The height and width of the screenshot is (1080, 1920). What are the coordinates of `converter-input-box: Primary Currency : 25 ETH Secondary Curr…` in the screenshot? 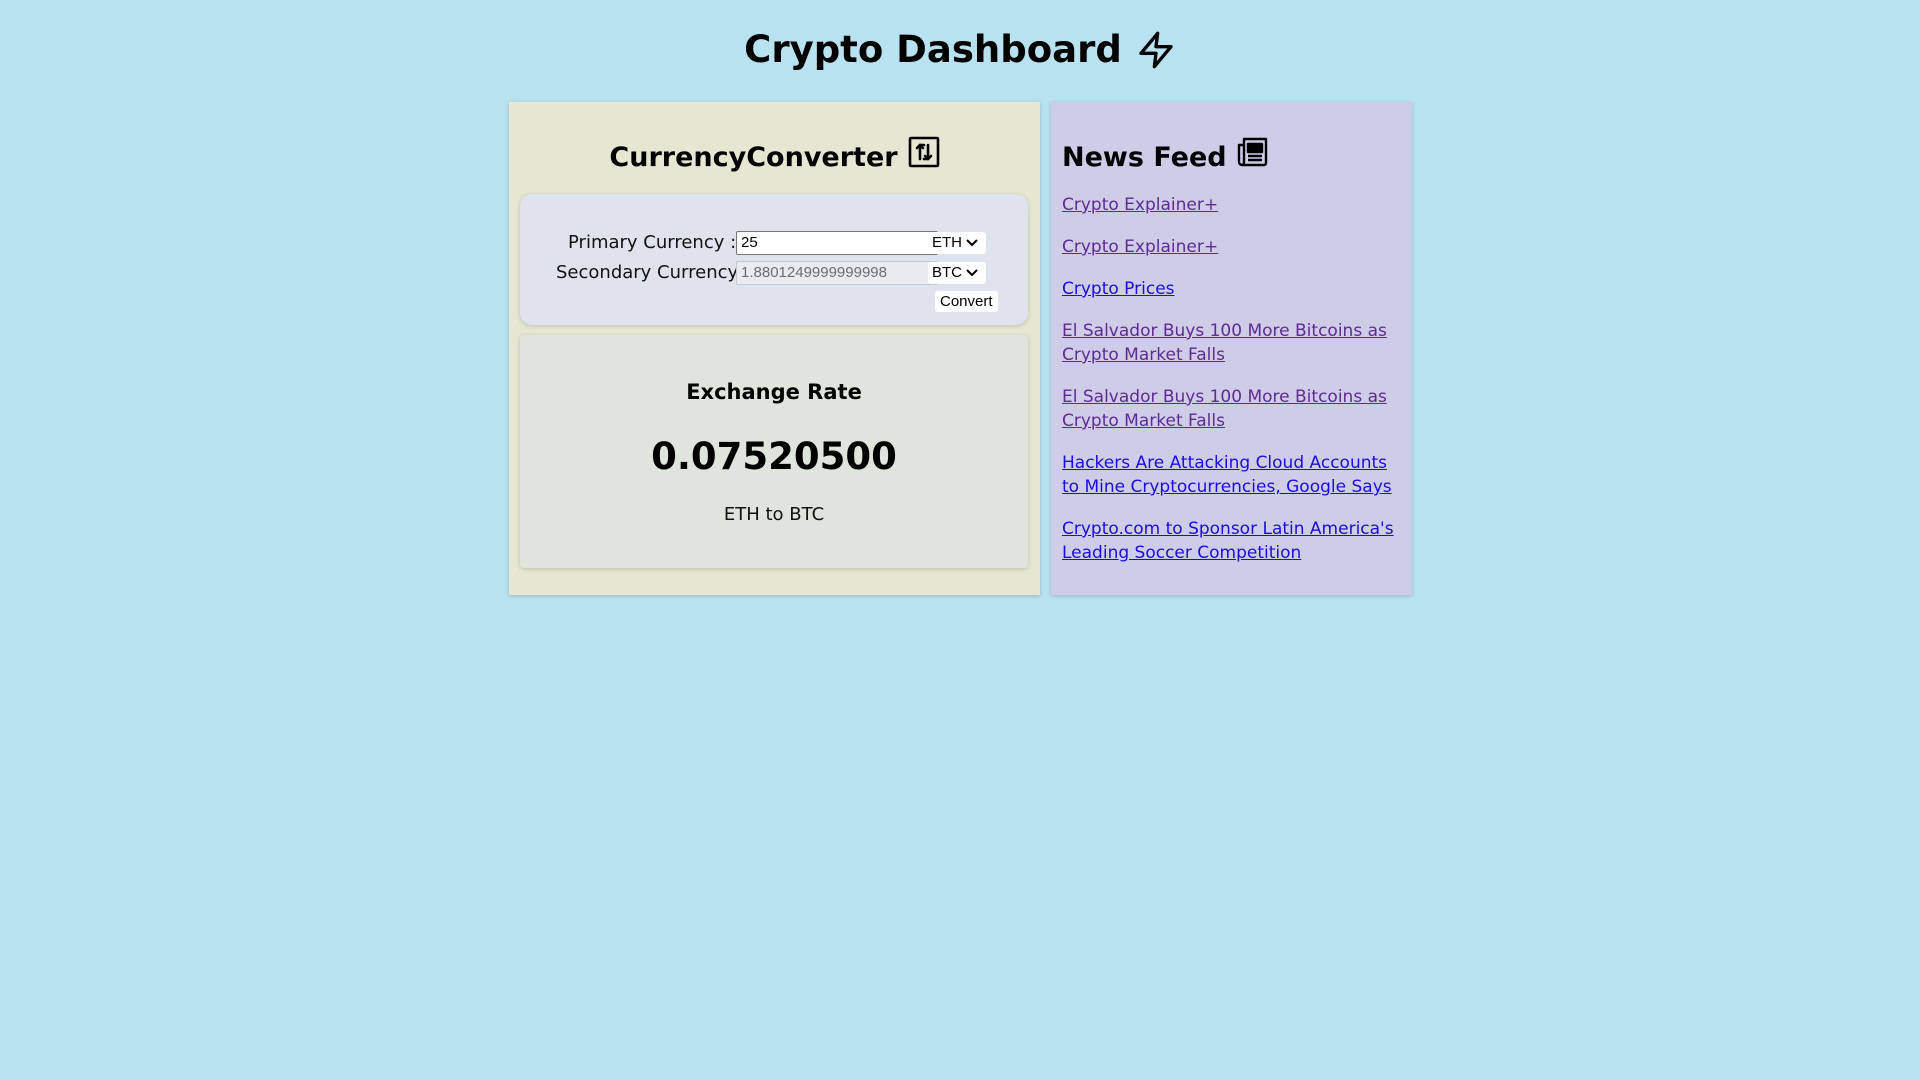 It's located at (774, 259).